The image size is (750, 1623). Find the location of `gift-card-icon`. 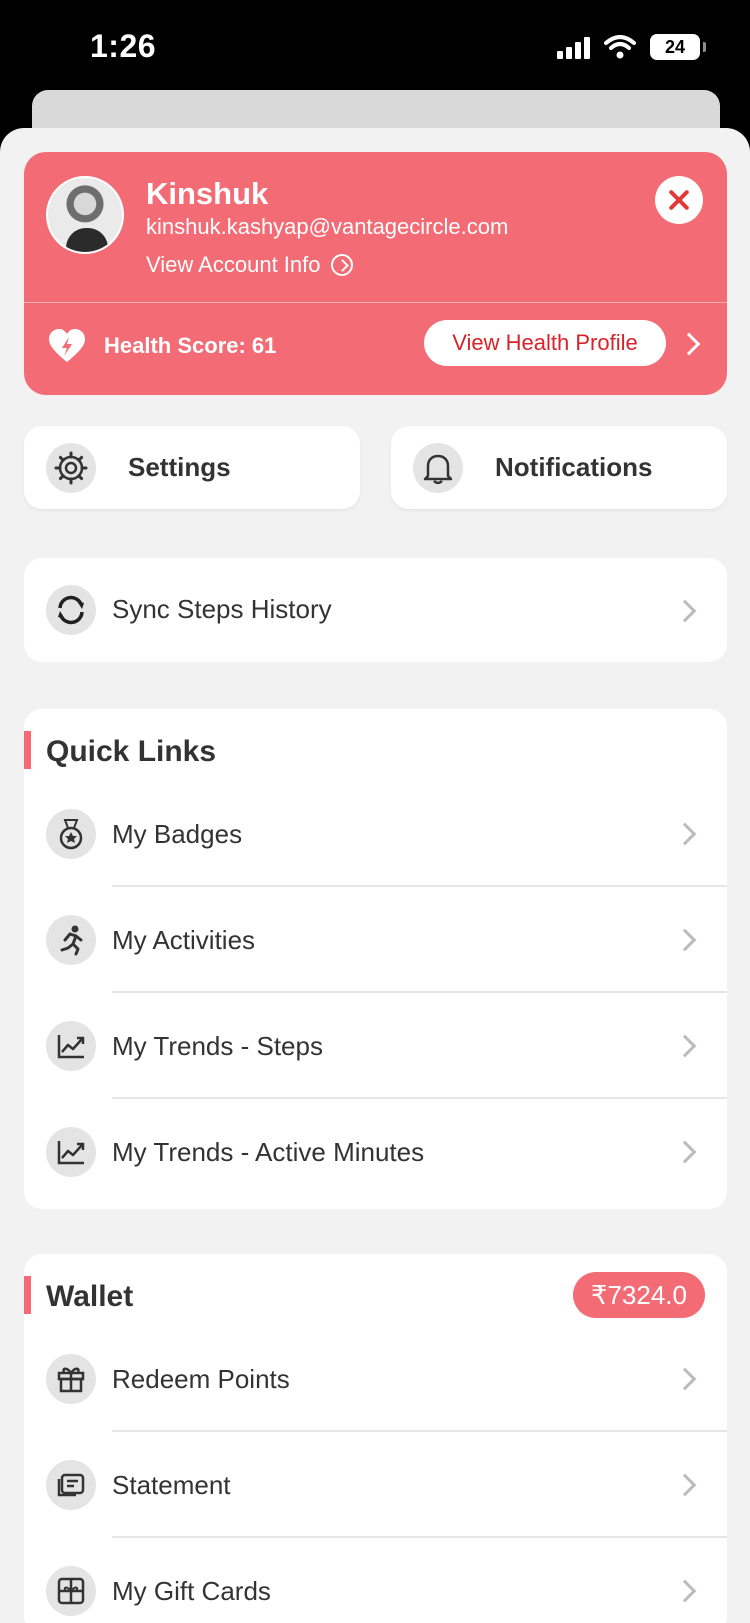

gift-card-icon is located at coordinates (71, 1591).